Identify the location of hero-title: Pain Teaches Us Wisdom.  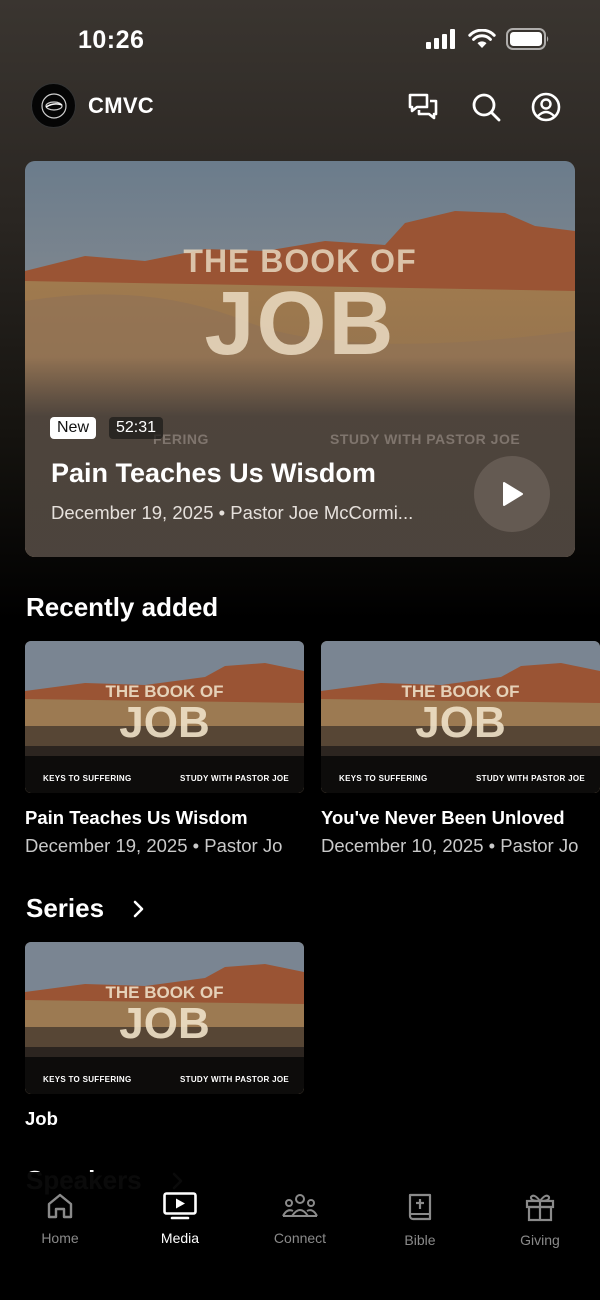
(213, 473).